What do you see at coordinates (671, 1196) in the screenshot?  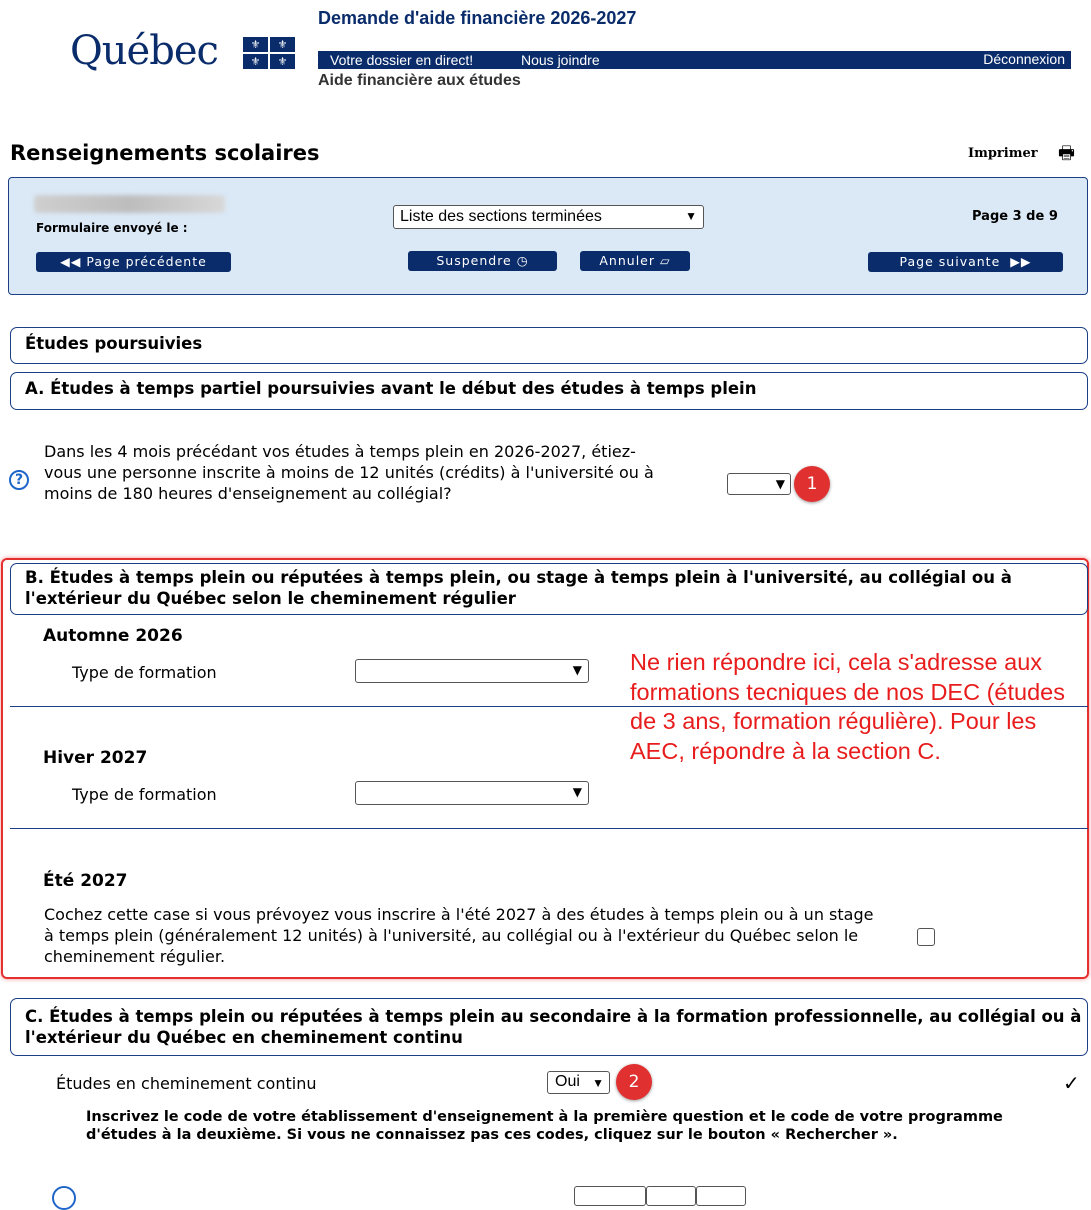 I see `code-input-part2` at bounding box center [671, 1196].